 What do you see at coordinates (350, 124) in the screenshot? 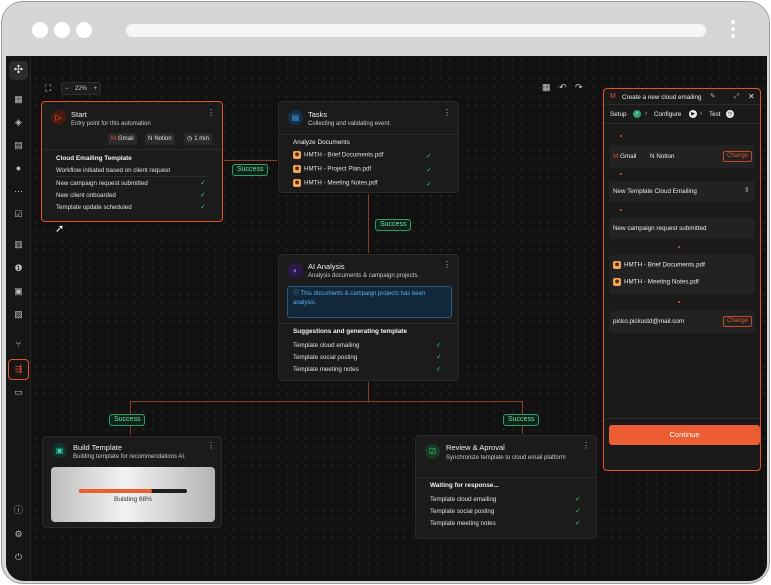
I see `node-subtitle: Collecting and validating event.` at bounding box center [350, 124].